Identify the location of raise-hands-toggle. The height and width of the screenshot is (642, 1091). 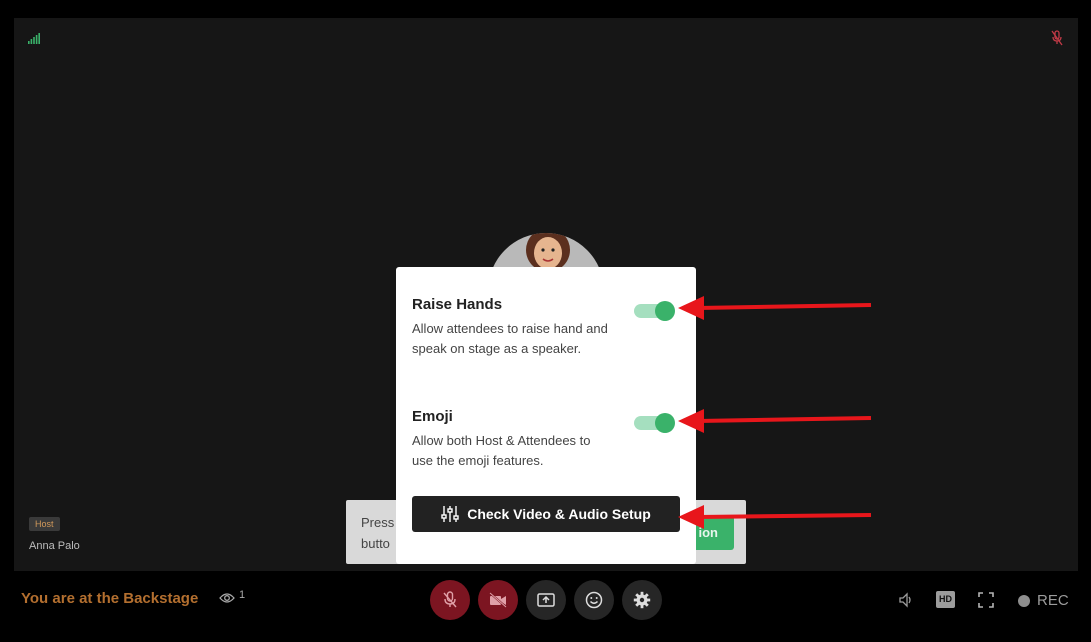
(654, 311).